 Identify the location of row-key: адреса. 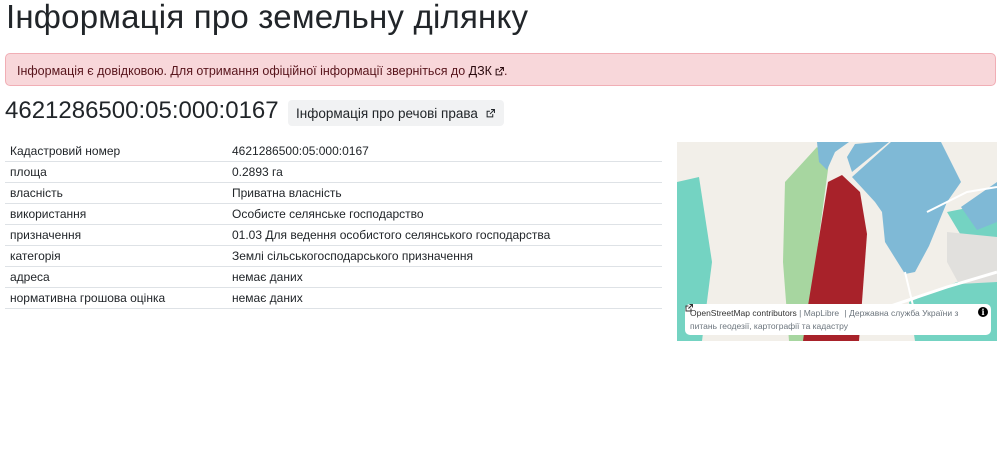
(116, 277).